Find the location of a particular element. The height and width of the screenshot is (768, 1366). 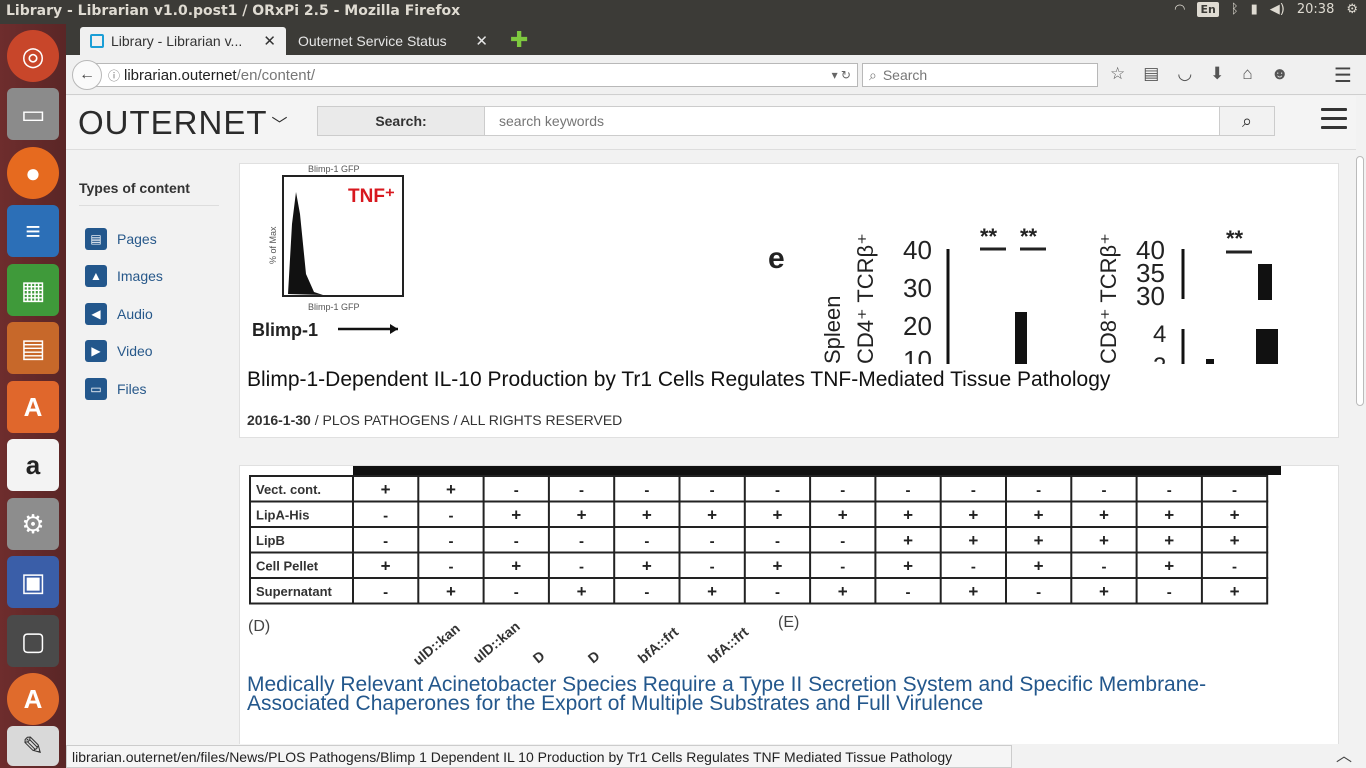

firefox-icon: ● is located at coordinates (33, 173).